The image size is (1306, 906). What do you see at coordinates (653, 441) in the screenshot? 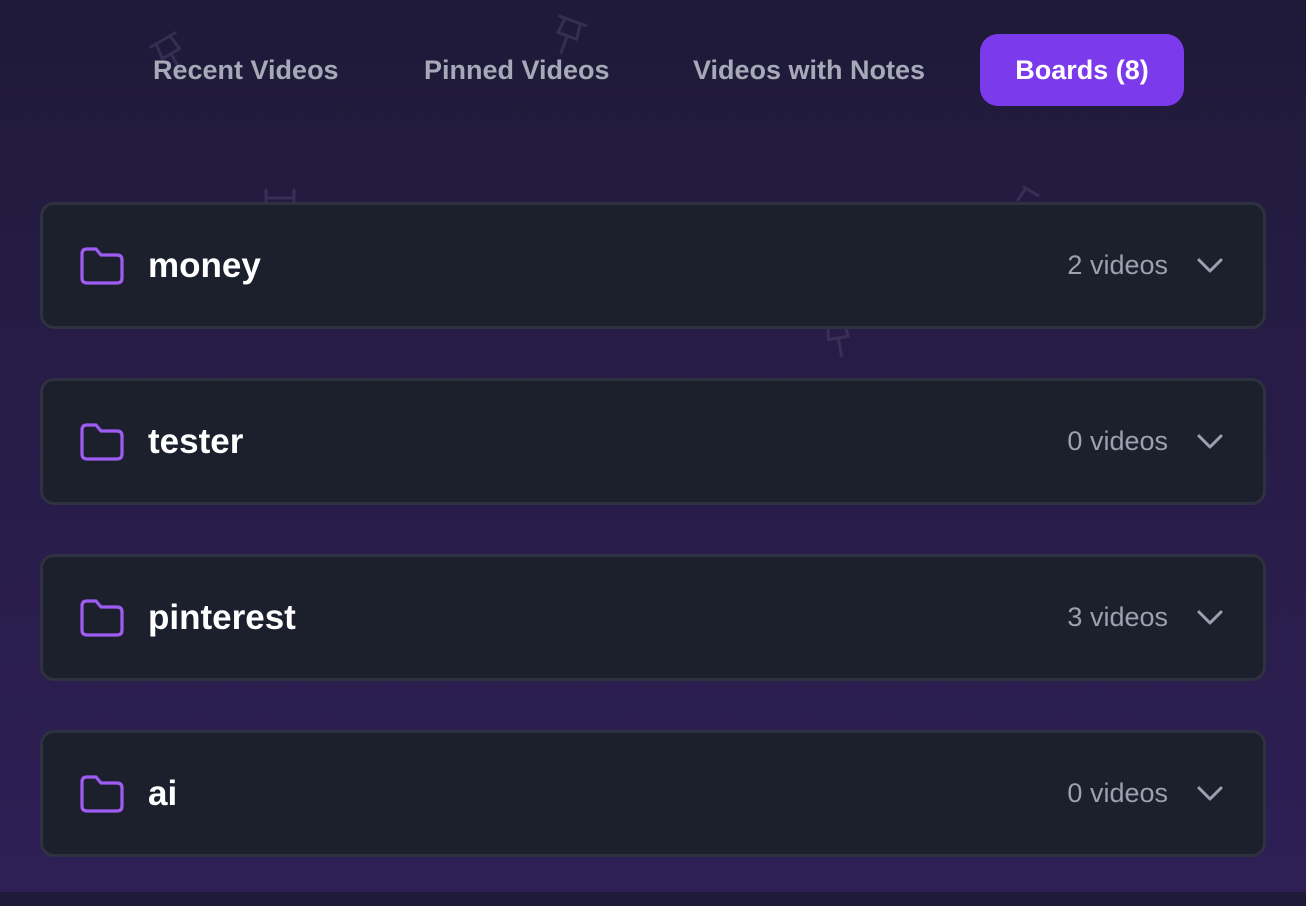
I see `board-item-tester: tester 0 videos` at bounding box center [653, 441].